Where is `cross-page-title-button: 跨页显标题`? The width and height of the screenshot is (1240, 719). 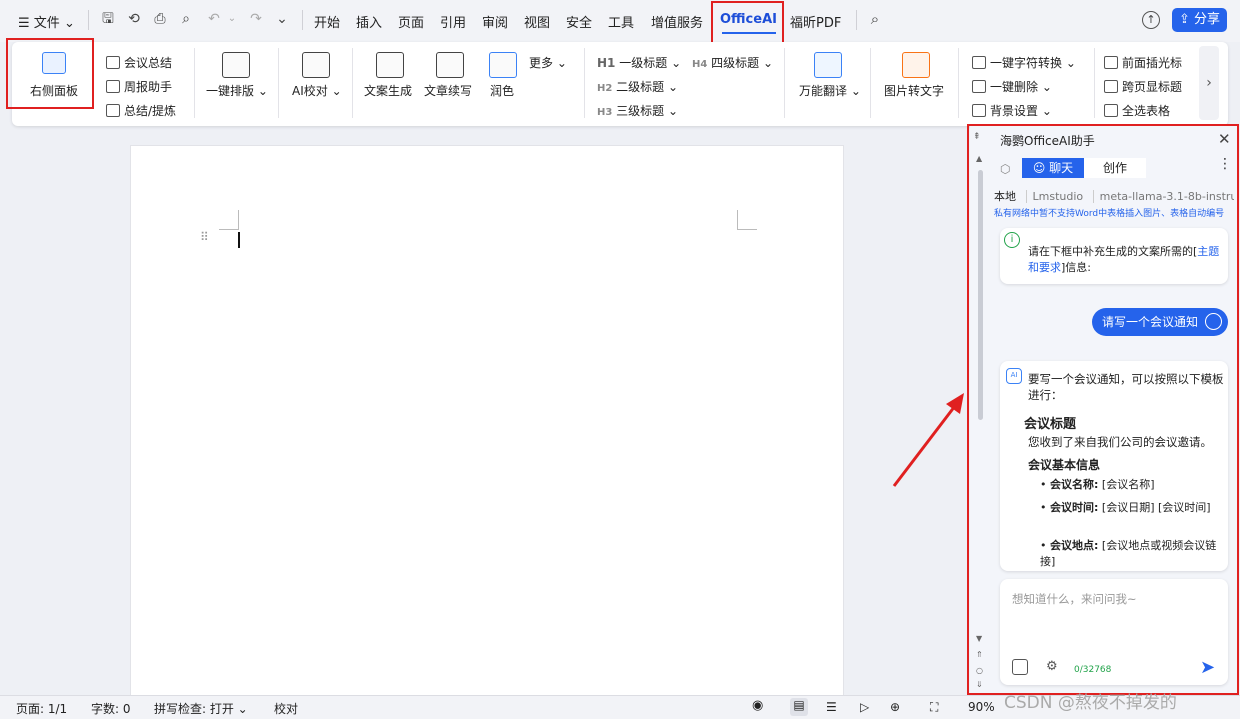 cross-page-title-button: 跨页显标题 is located at coordinates (1143, 86).